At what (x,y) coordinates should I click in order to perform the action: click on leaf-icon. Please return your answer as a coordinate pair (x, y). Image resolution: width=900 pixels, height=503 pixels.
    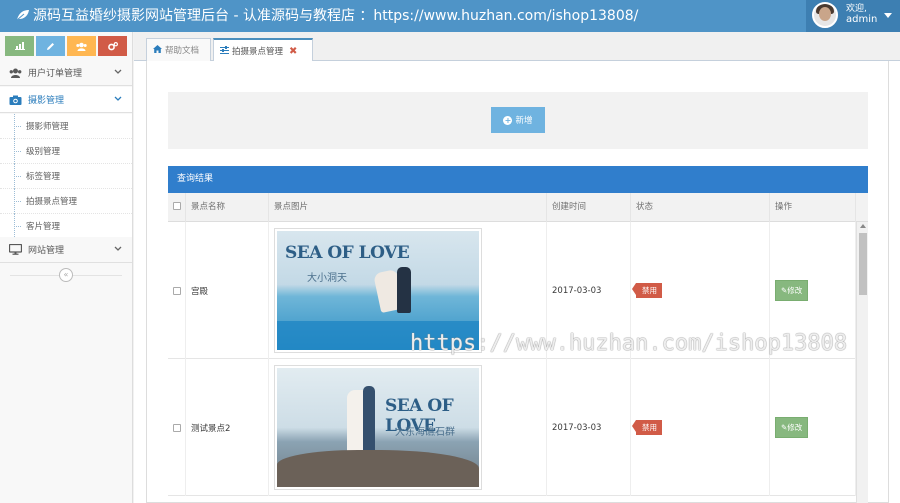
    Looking at the image, I should click on (22, 15).